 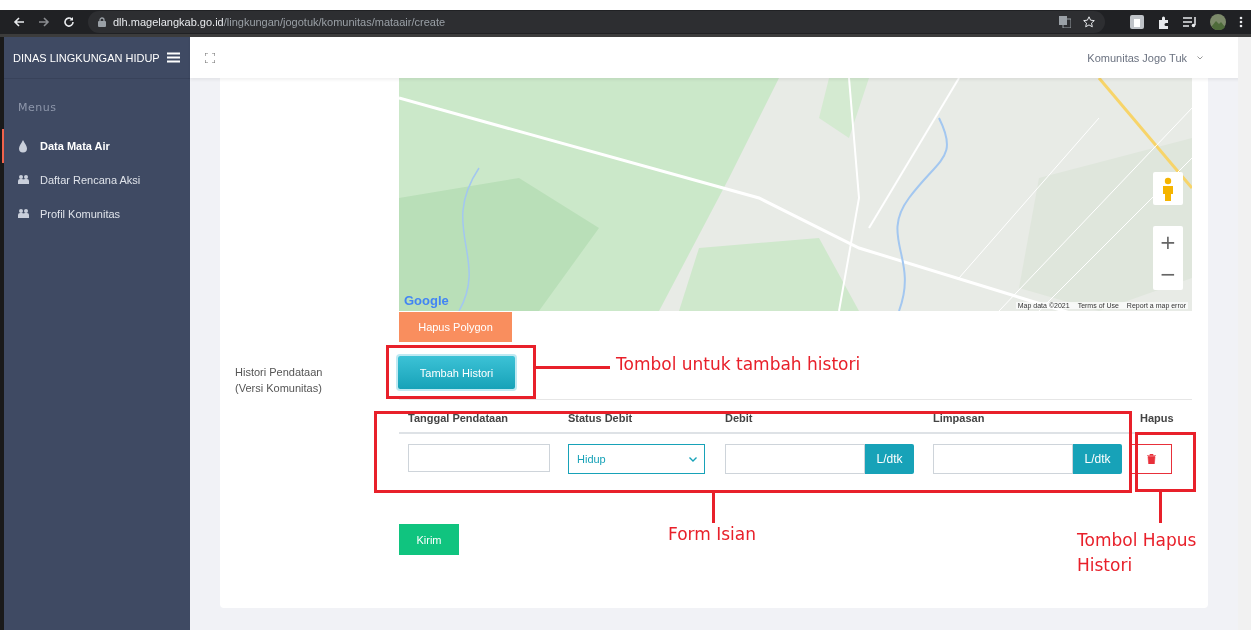 What do you see at coordinates (44, 22) in the screenshot?
I see `forward-icon` at bounding box center [44, 22].